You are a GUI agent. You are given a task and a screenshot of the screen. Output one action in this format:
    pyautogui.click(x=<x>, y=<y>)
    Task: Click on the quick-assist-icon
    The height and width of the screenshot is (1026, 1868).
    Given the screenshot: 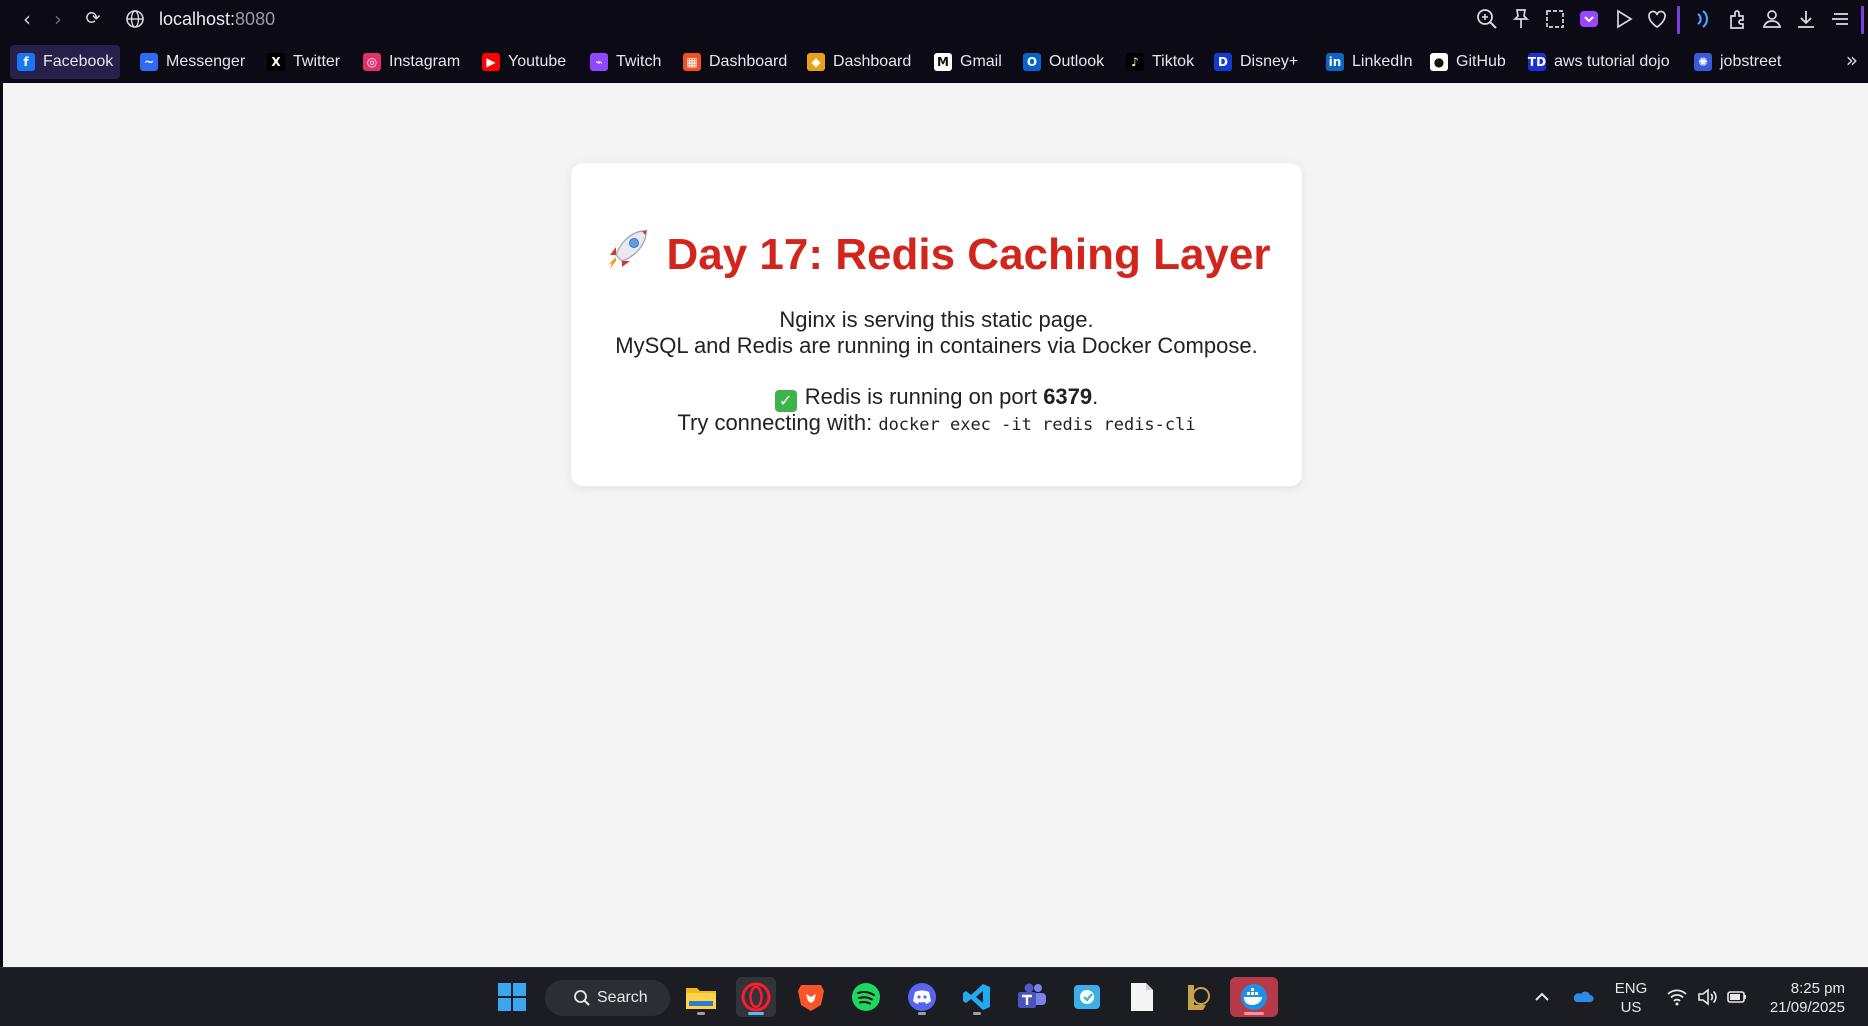 What is the action you would take?
    pyautogui.click(x=1087, y=997)
    